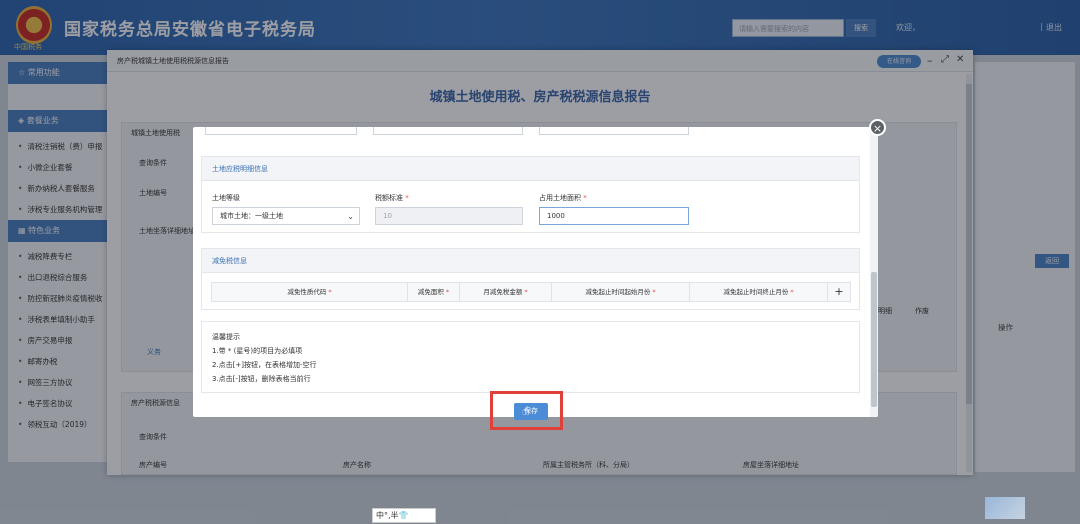 This screenshot has width=1080, height=524. What do you see at coordinates (261, 379) in the screenshot?
I see `tips-line: 3.点击[-]按钮，删除表格当前行` at bounding box center [261, 379].